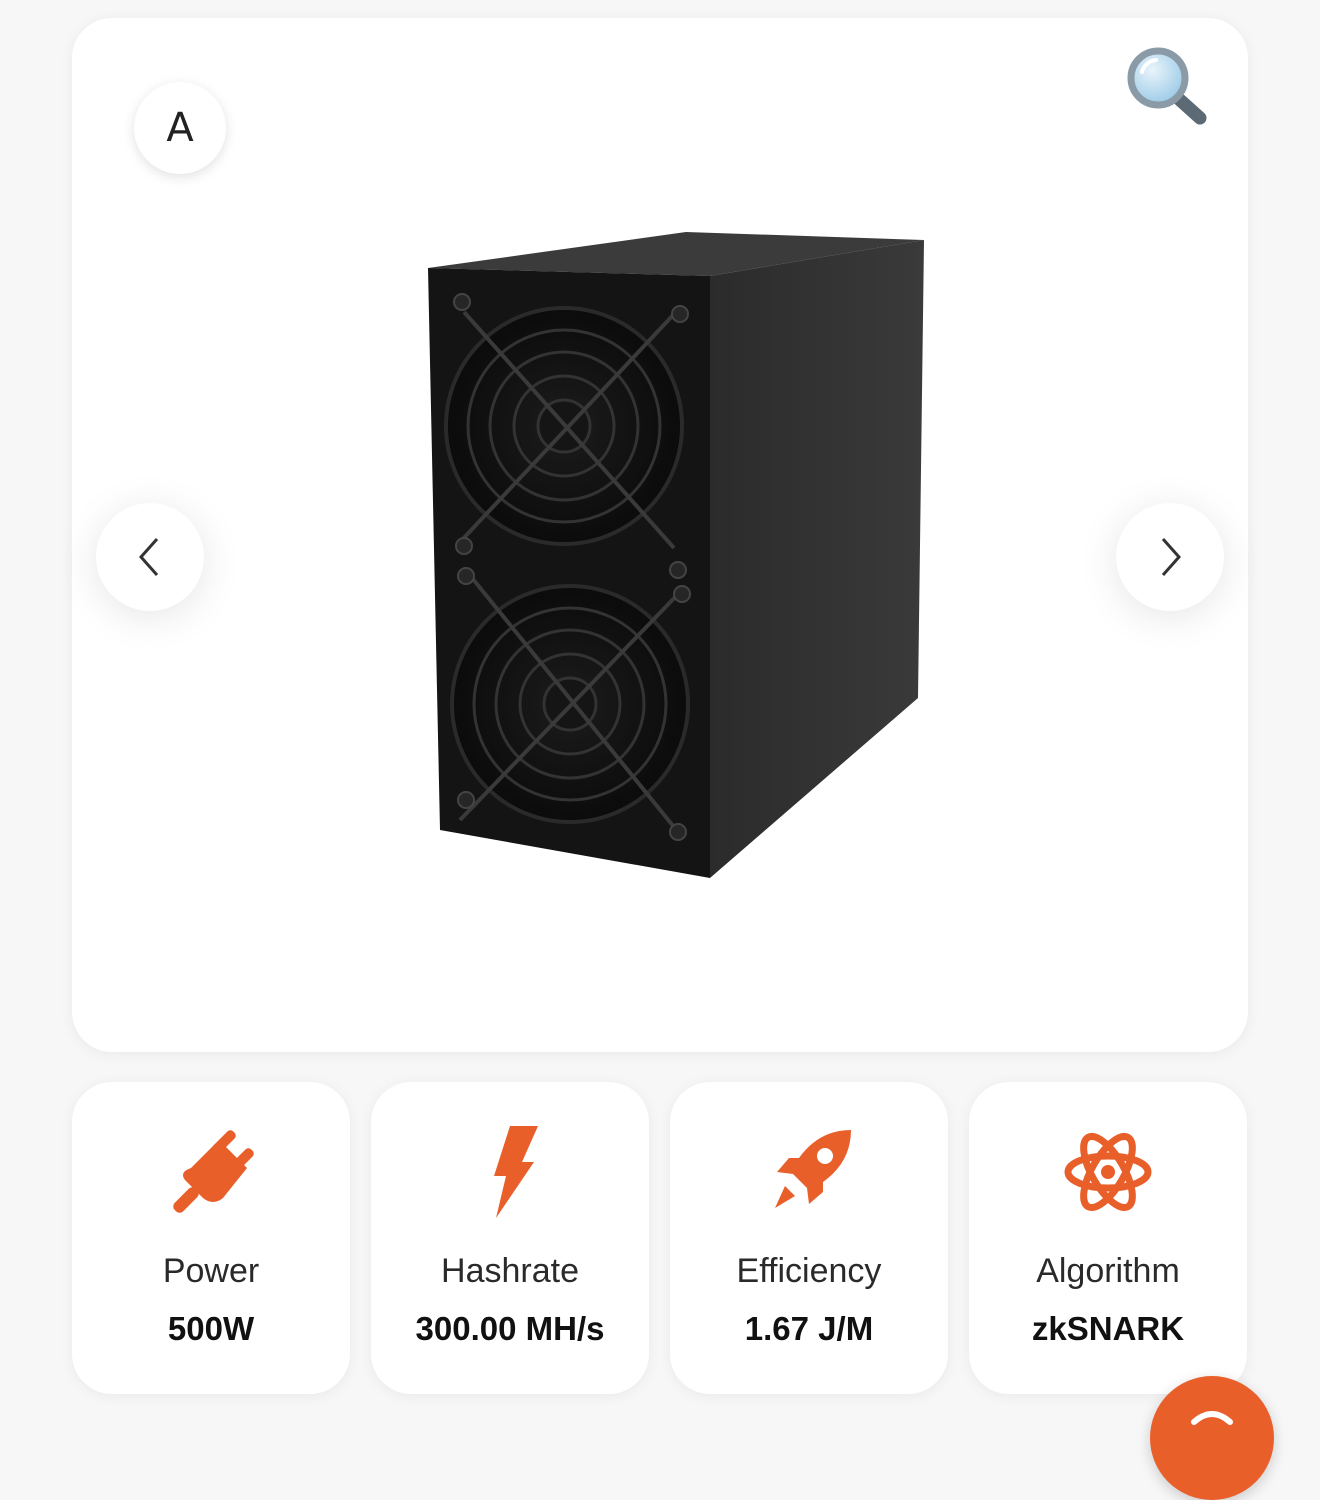 Image resolution: width=1320 pixels, height=1500 pixels. What do you see at coordinates (809, 1328) in the screenshot?
I see `spec-value-efficiency: 1.67 J/M` at bounding box center [809, 1328].